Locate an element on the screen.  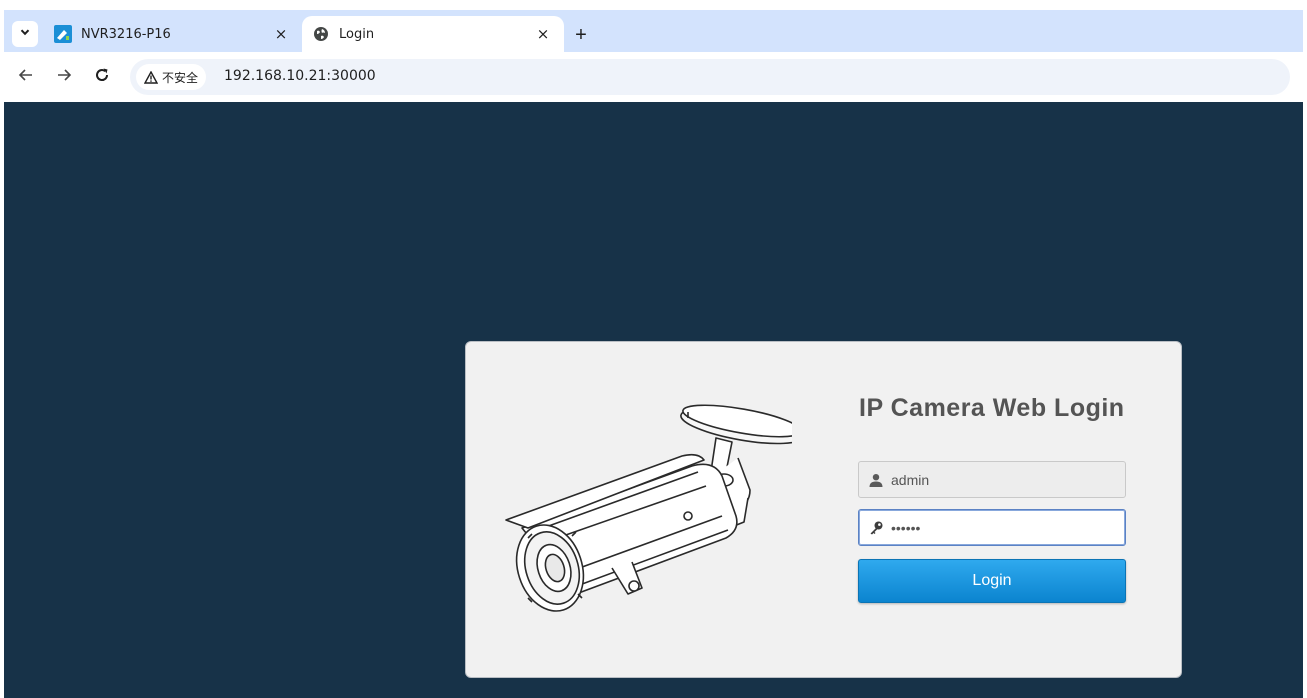
globe-icon is located at coordinates (321, 34).